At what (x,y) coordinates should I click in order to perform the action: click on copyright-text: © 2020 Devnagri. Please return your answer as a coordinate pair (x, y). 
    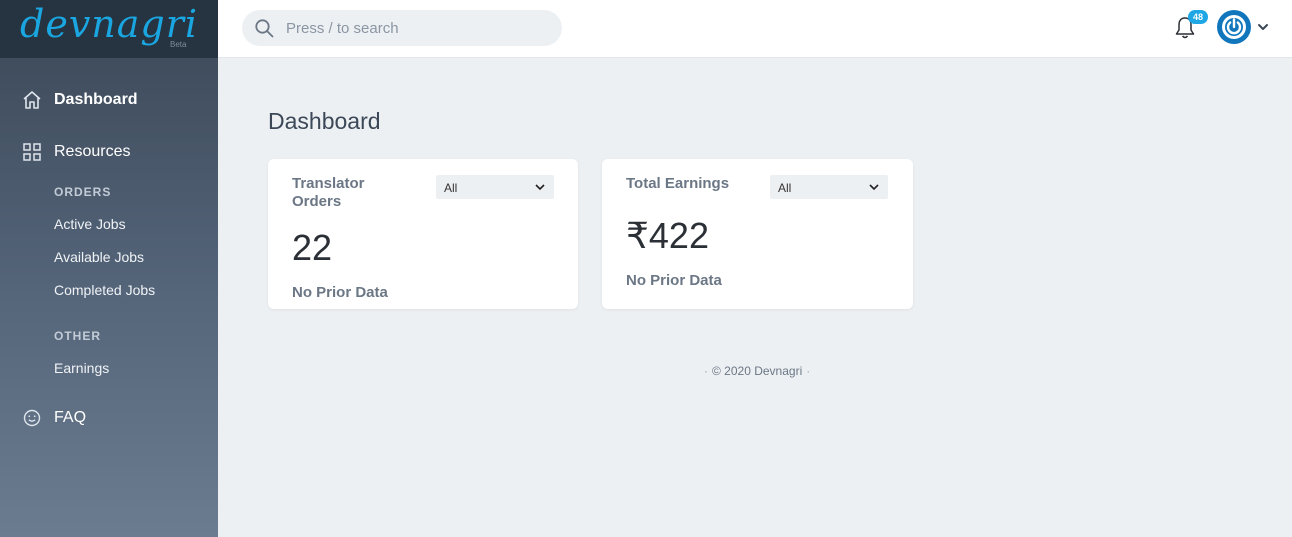
    Looking at the image, I should click on (757, 371).